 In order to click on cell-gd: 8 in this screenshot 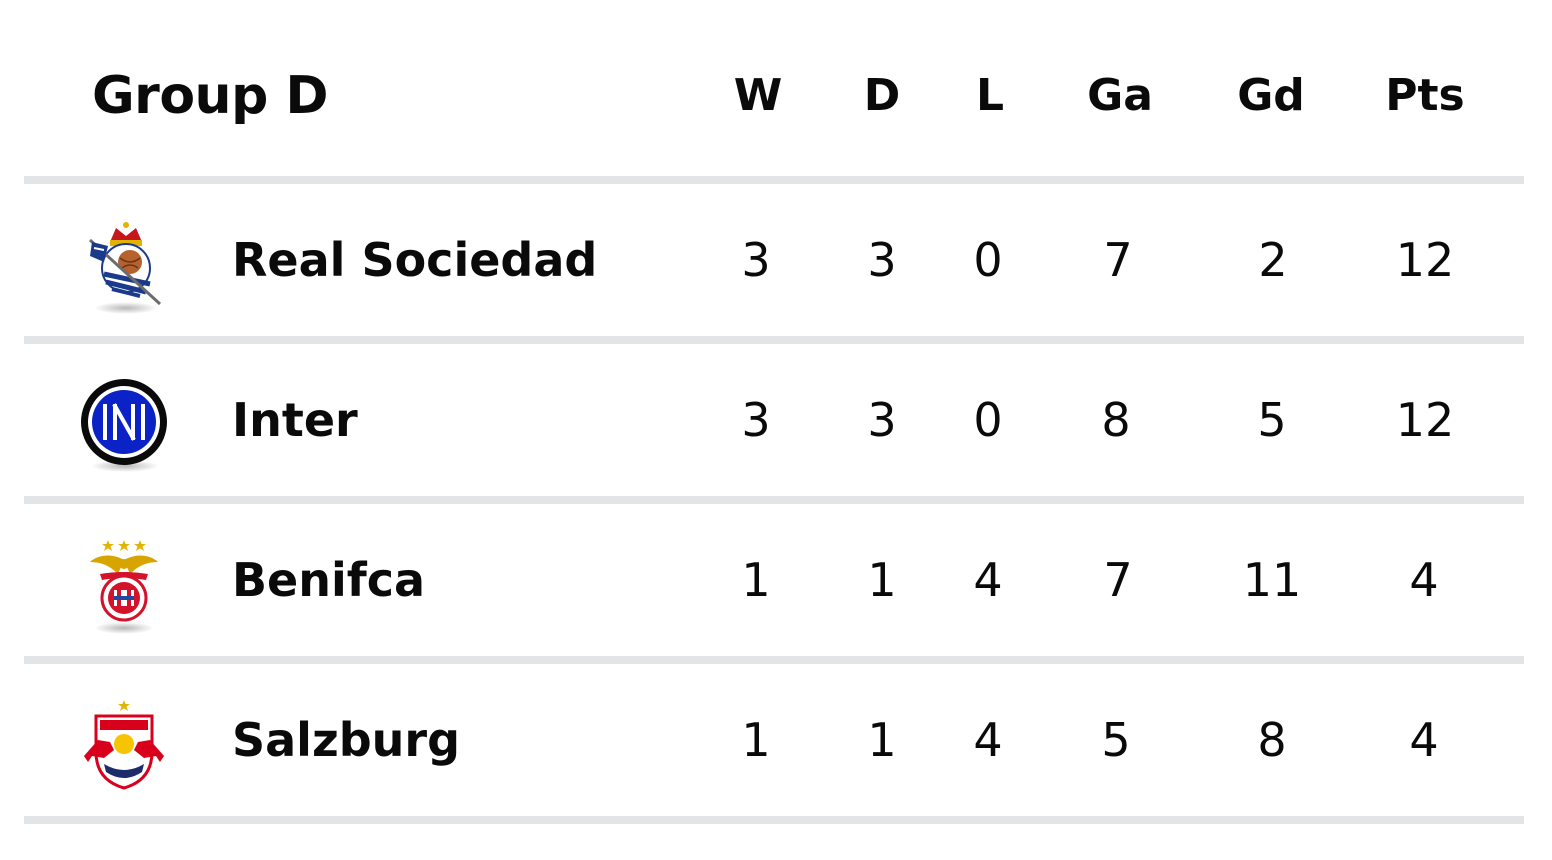, I will do `click(1272, 740)`.